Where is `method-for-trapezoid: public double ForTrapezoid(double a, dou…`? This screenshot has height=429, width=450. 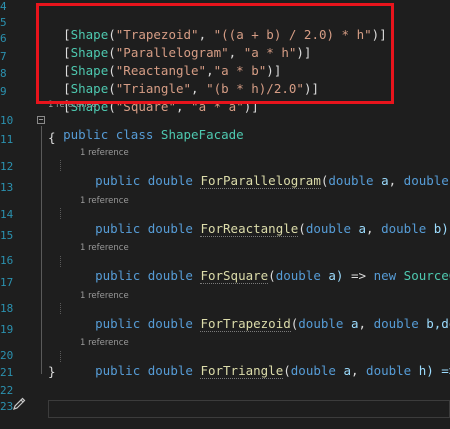
method-for-trapezoid: public double ForTrapezoid(double a, dou… is located at coordinates (265, 316).